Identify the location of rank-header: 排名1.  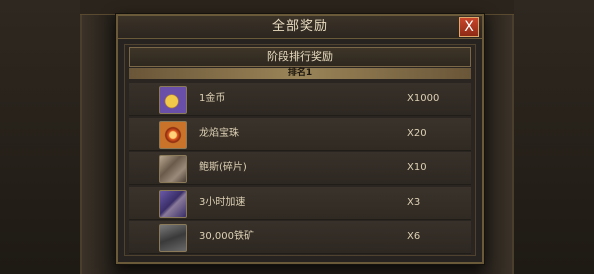
(300, 73).